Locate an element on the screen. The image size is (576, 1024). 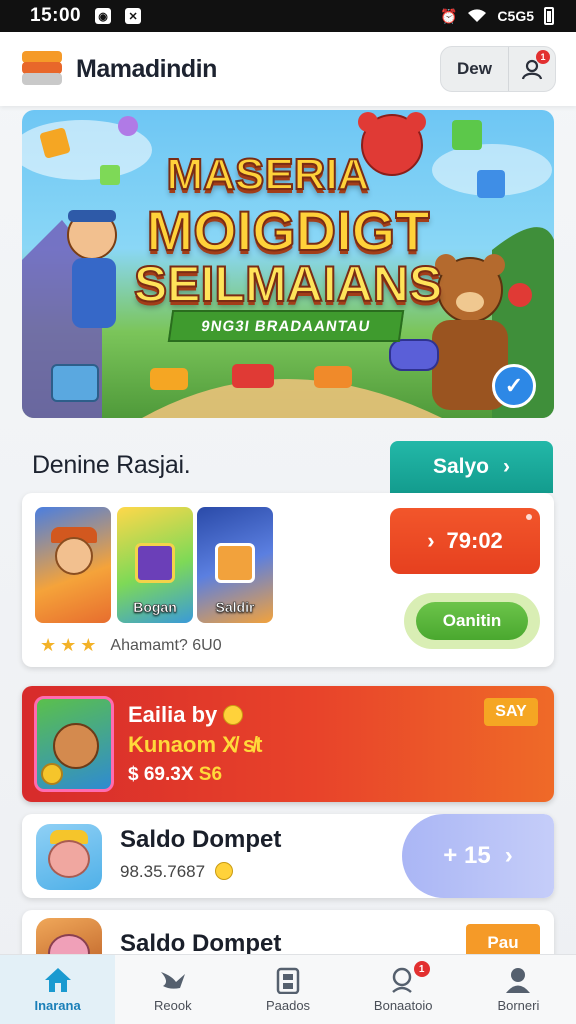
topup-button: + 15 › is located at coordinates (478, 856).